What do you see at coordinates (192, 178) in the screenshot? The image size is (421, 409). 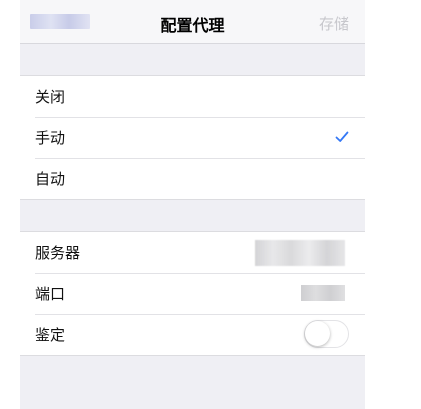 I see `proxy-mode-auto: 自动` at bounding box center [192, 178].